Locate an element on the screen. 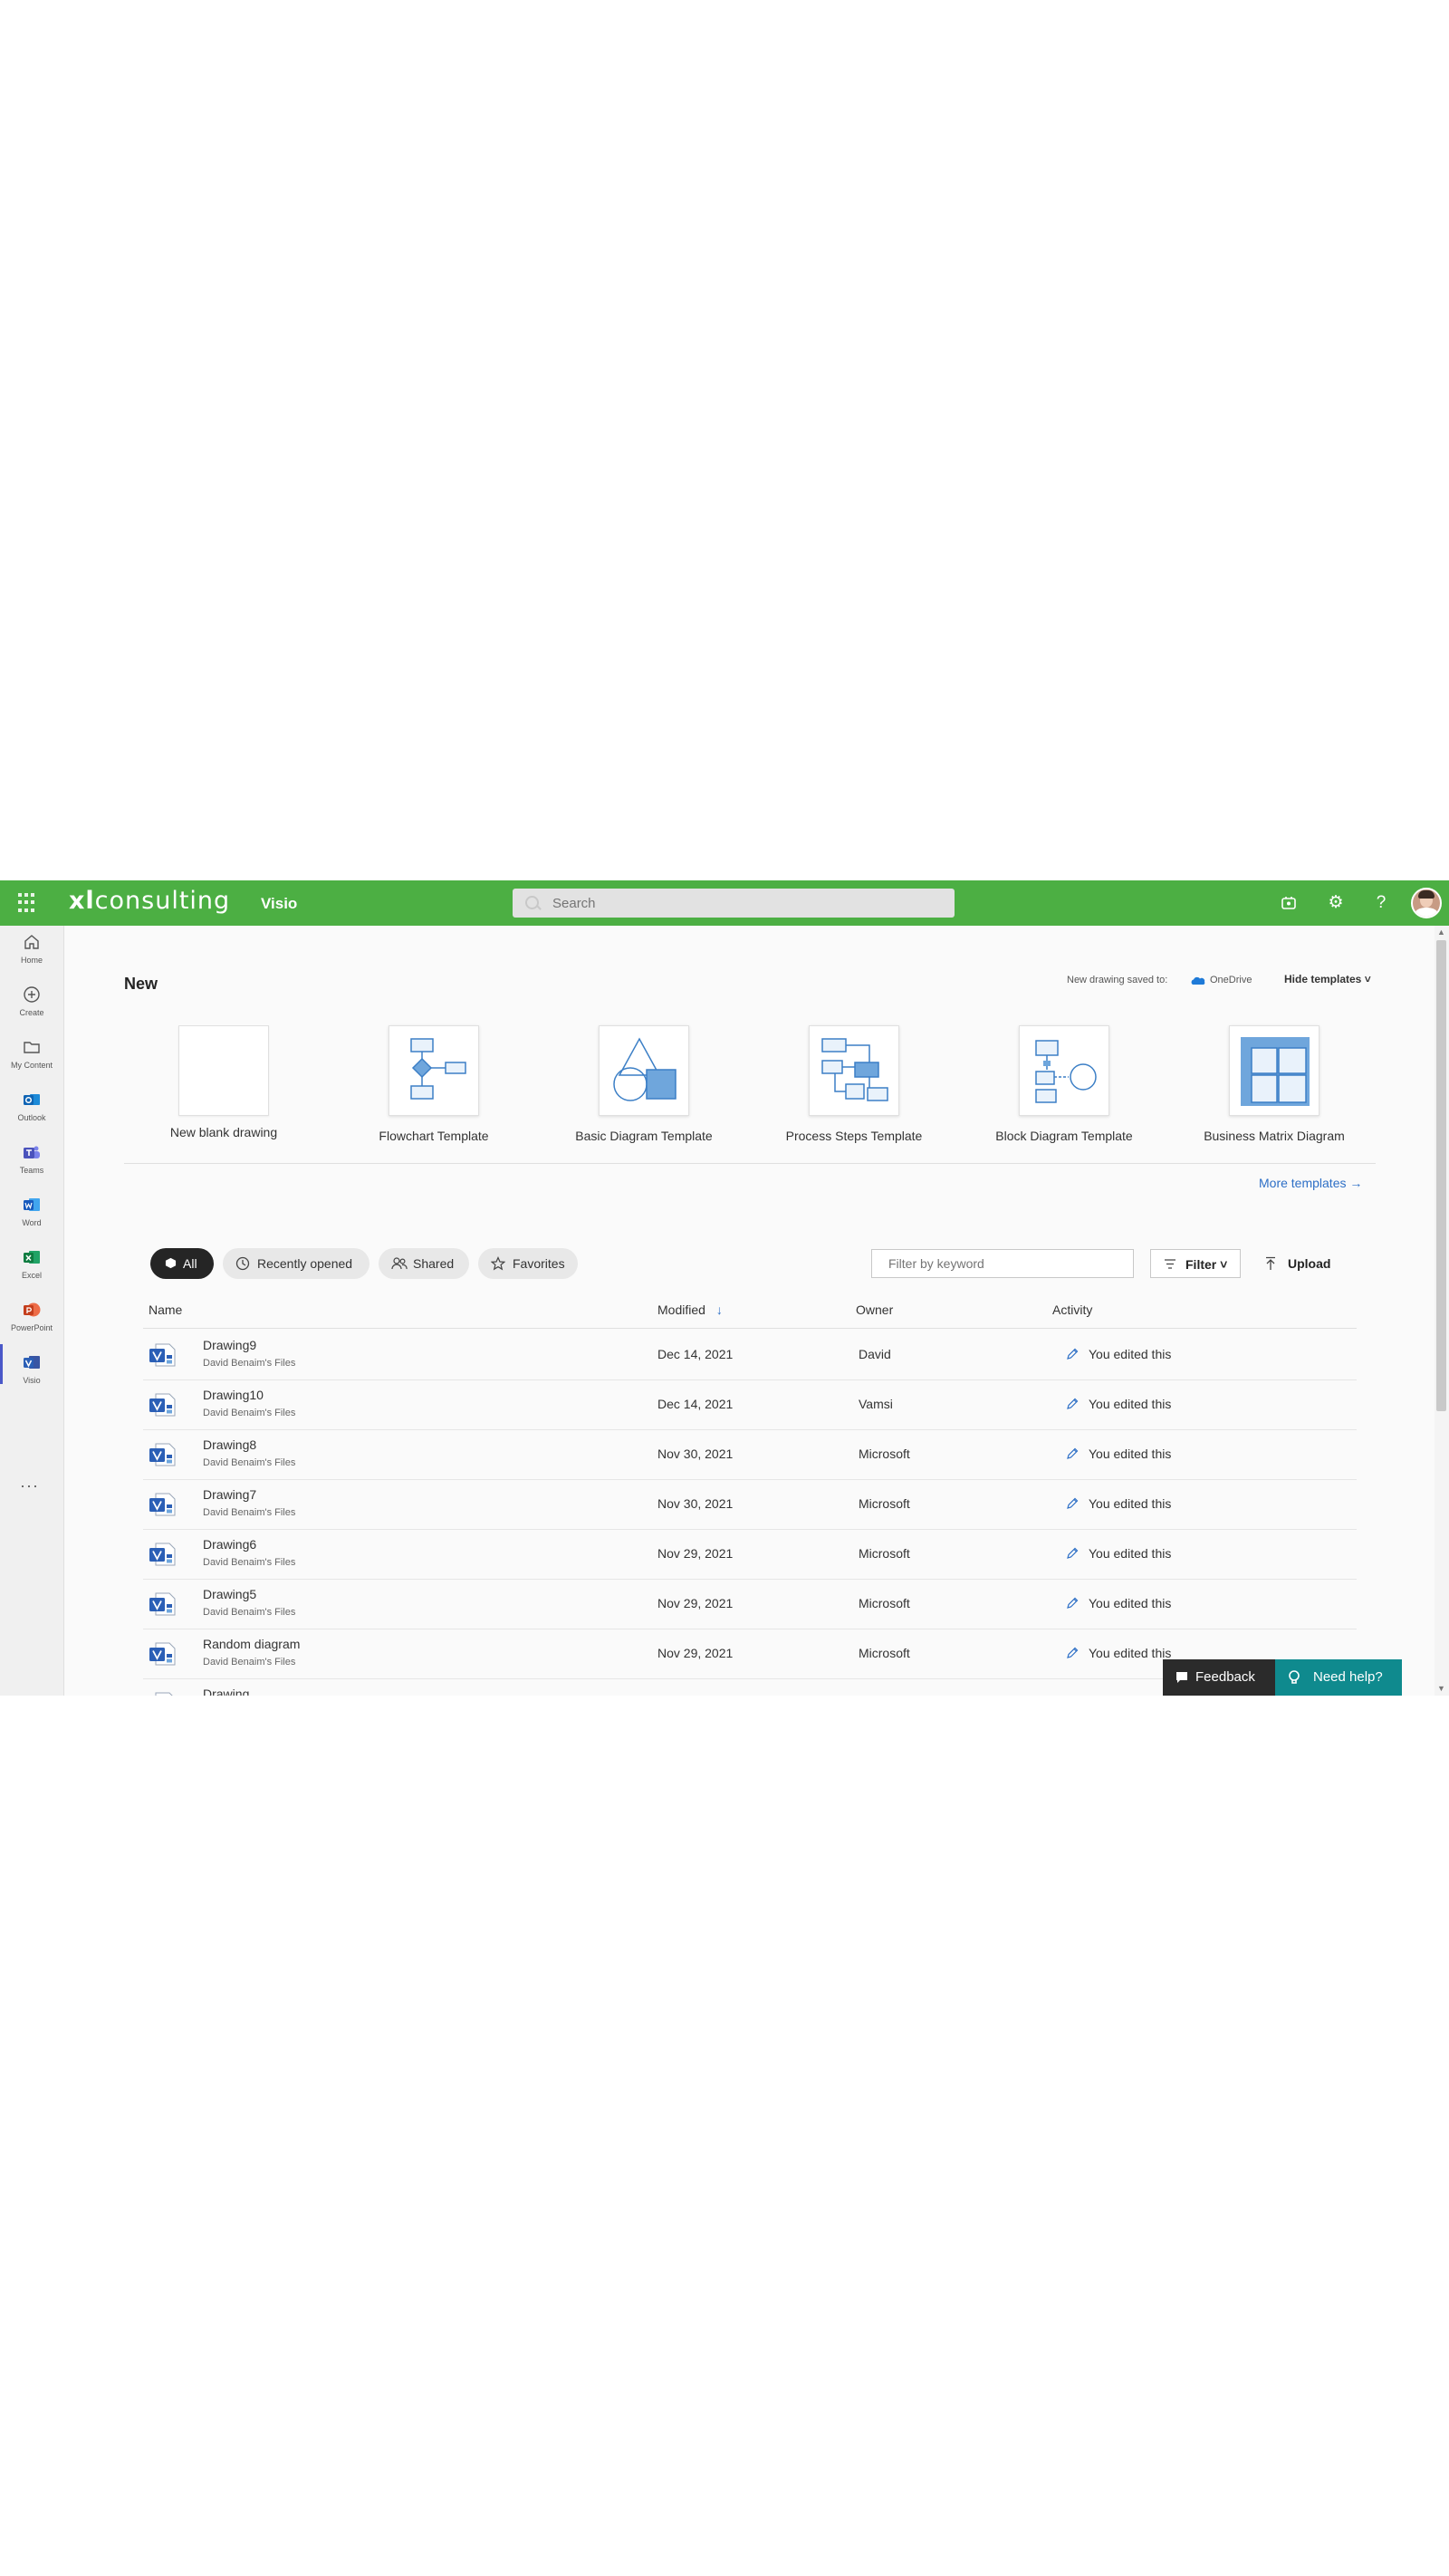 Image resolution: width=1449 pixels, height=2576 pixels. help-icon: ? is located at coordinates (1381, 903).